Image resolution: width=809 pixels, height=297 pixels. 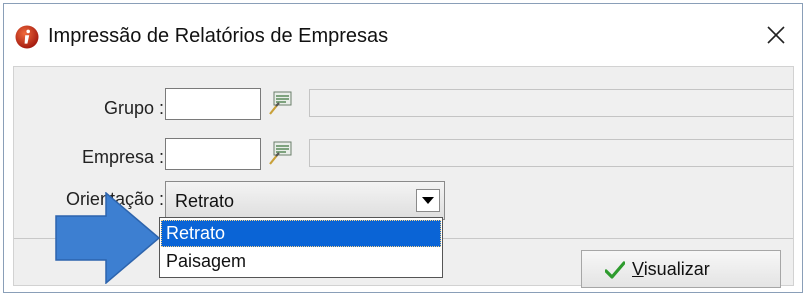 What do you see at coordinates (108, 238) in the screenshot?
I see `arrow-right-icon` at bounding box center [108, 238].